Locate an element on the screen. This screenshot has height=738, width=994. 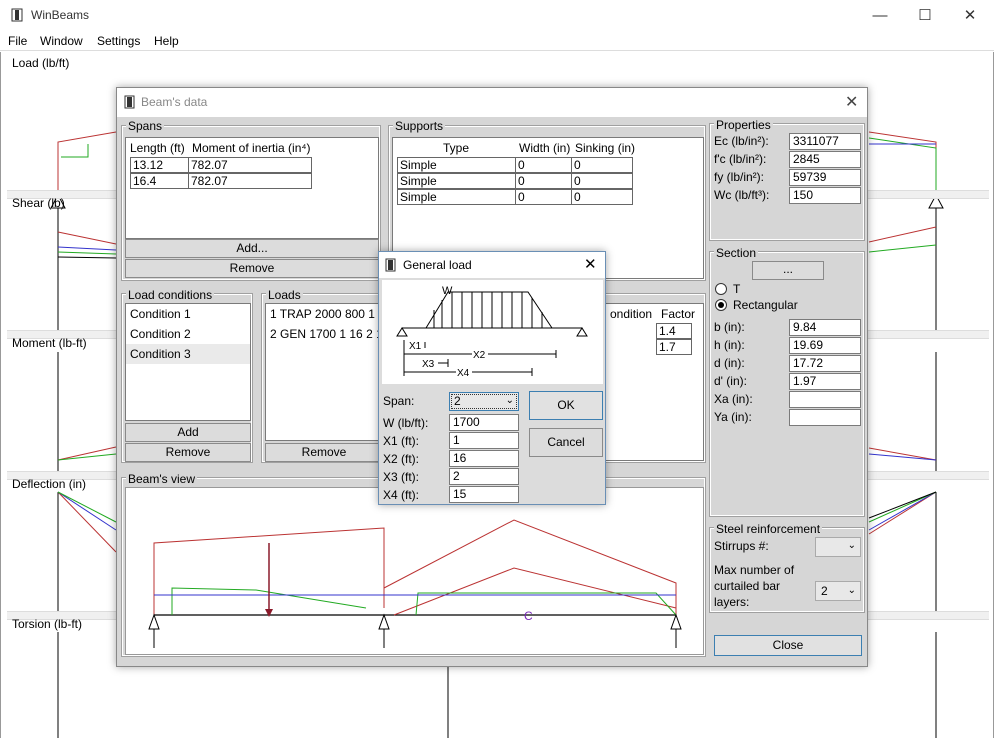
x2-label: X2 (ft): is located at coordinates (401, 459).